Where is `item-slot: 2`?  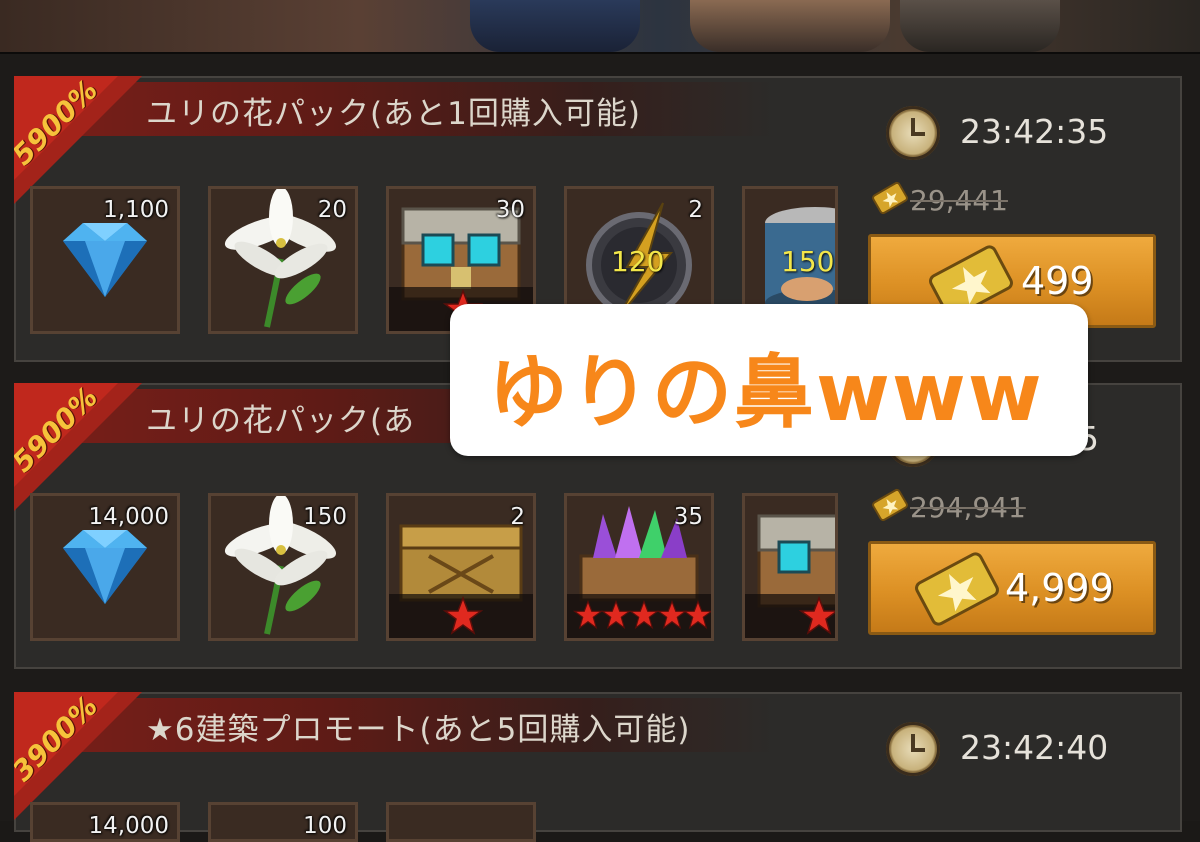 item-slot: 2 is located at coordinates (461, 567).